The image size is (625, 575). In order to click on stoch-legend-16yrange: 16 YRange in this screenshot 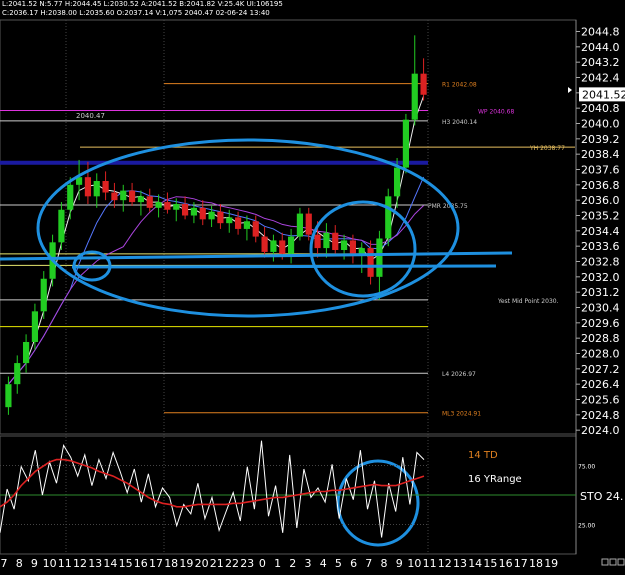, I will do `click(495, 479)`.